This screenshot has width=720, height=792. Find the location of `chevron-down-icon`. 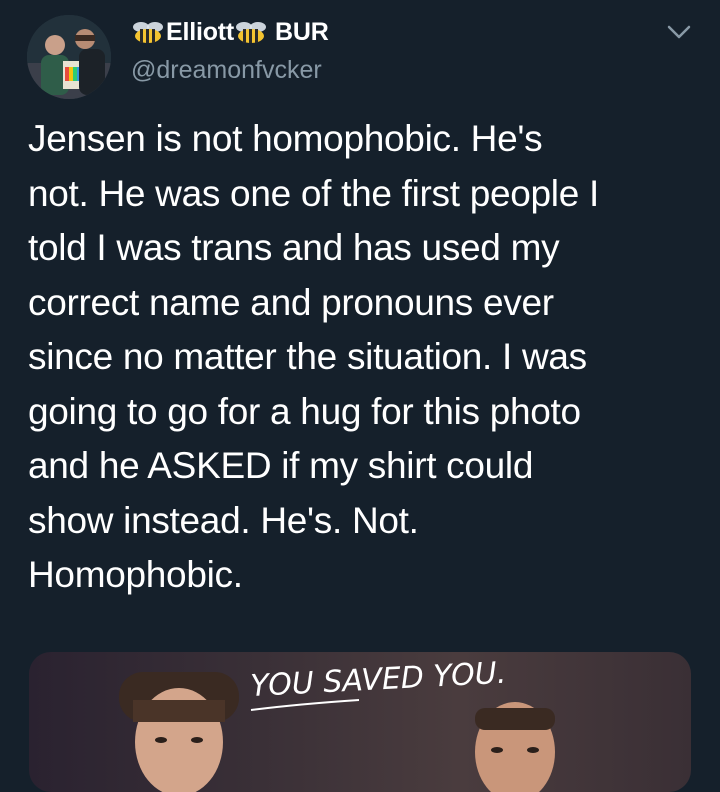

chevron-down-icon is located at coordinates (679, 32).